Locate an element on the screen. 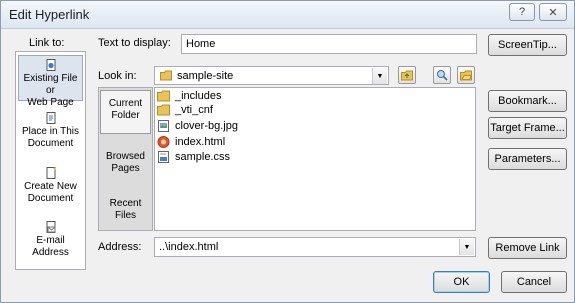  address-label: Address: is located at coordinates (120, 247).